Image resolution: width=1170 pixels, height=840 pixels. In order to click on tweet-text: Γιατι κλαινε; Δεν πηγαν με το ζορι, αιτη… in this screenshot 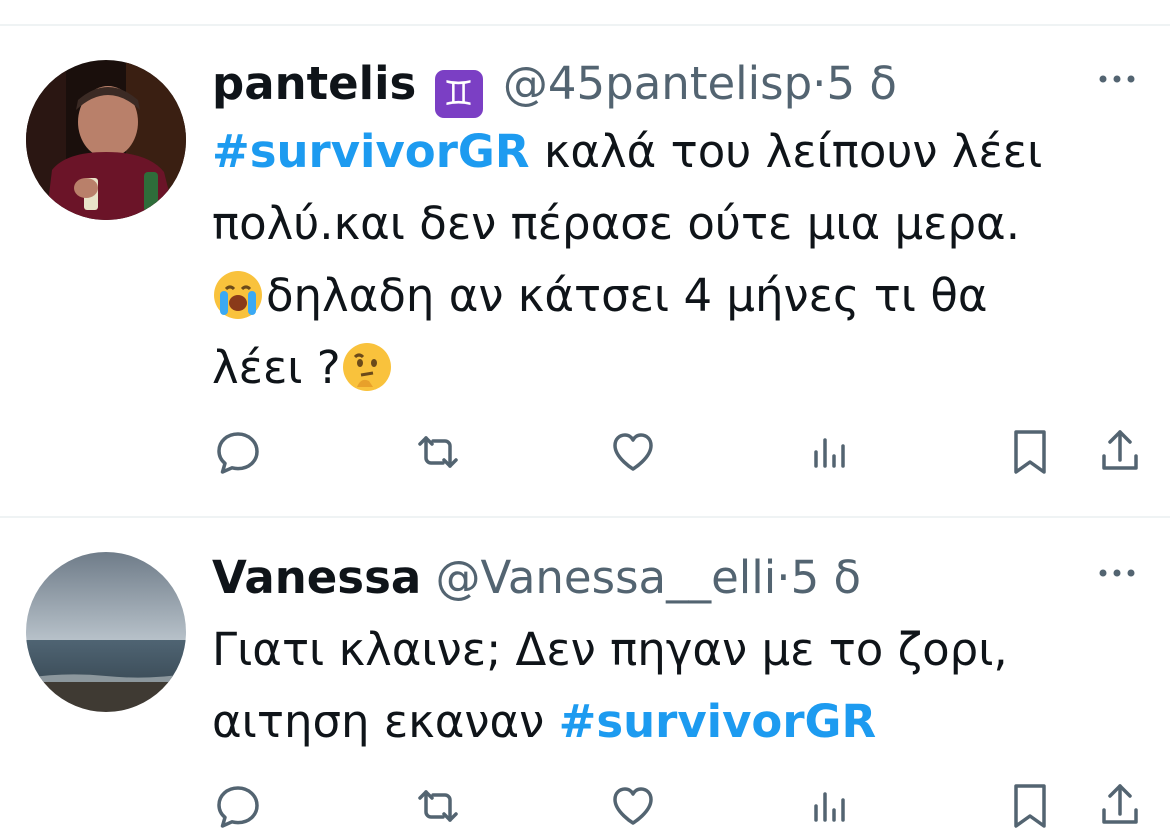, I will do `click(672, 686)`.